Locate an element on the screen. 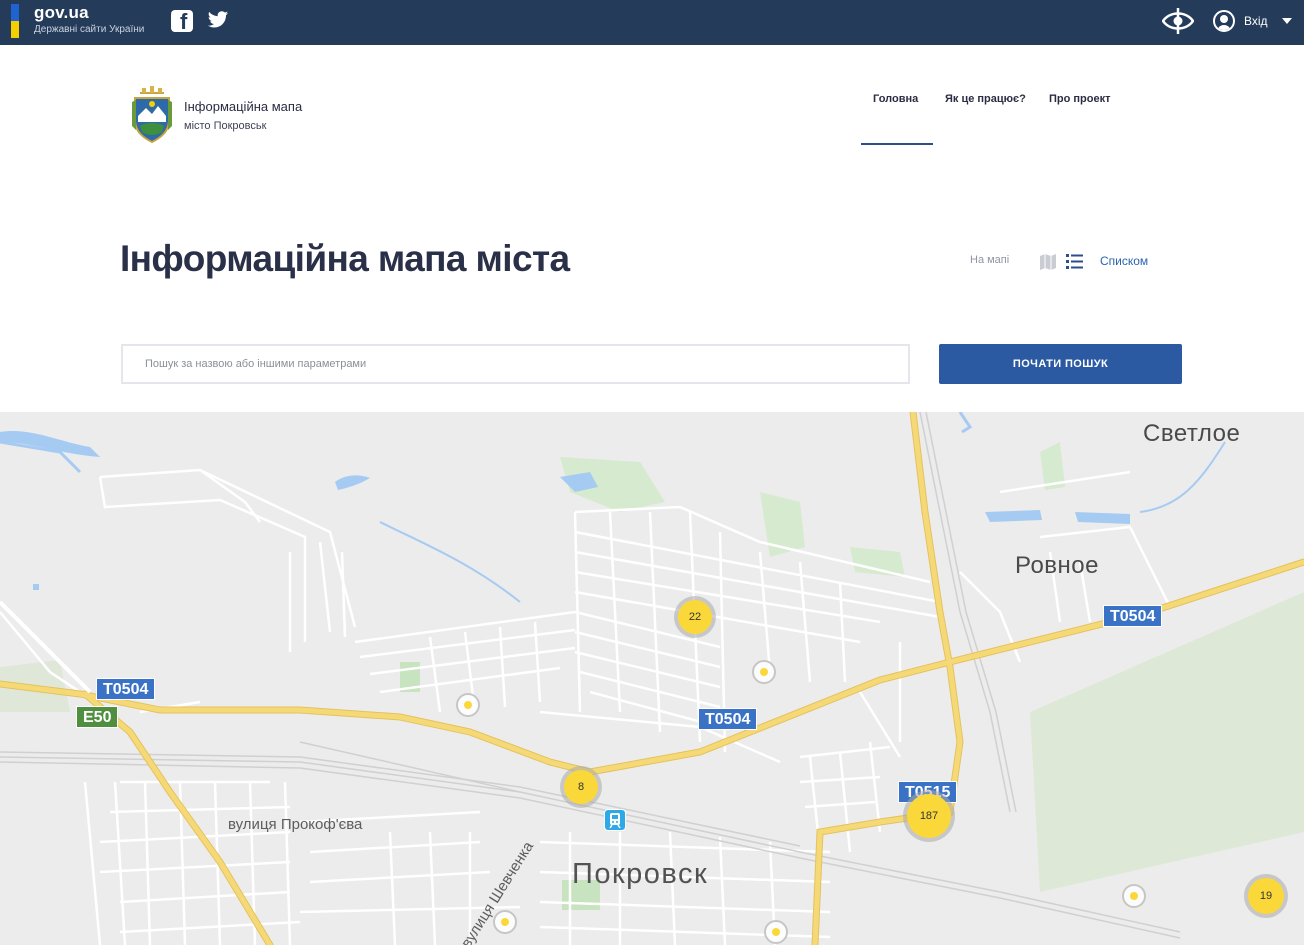 The height and width of the screenshot is (945, 1304). ukraine-flag-icon is located at coordinates (15, 21).